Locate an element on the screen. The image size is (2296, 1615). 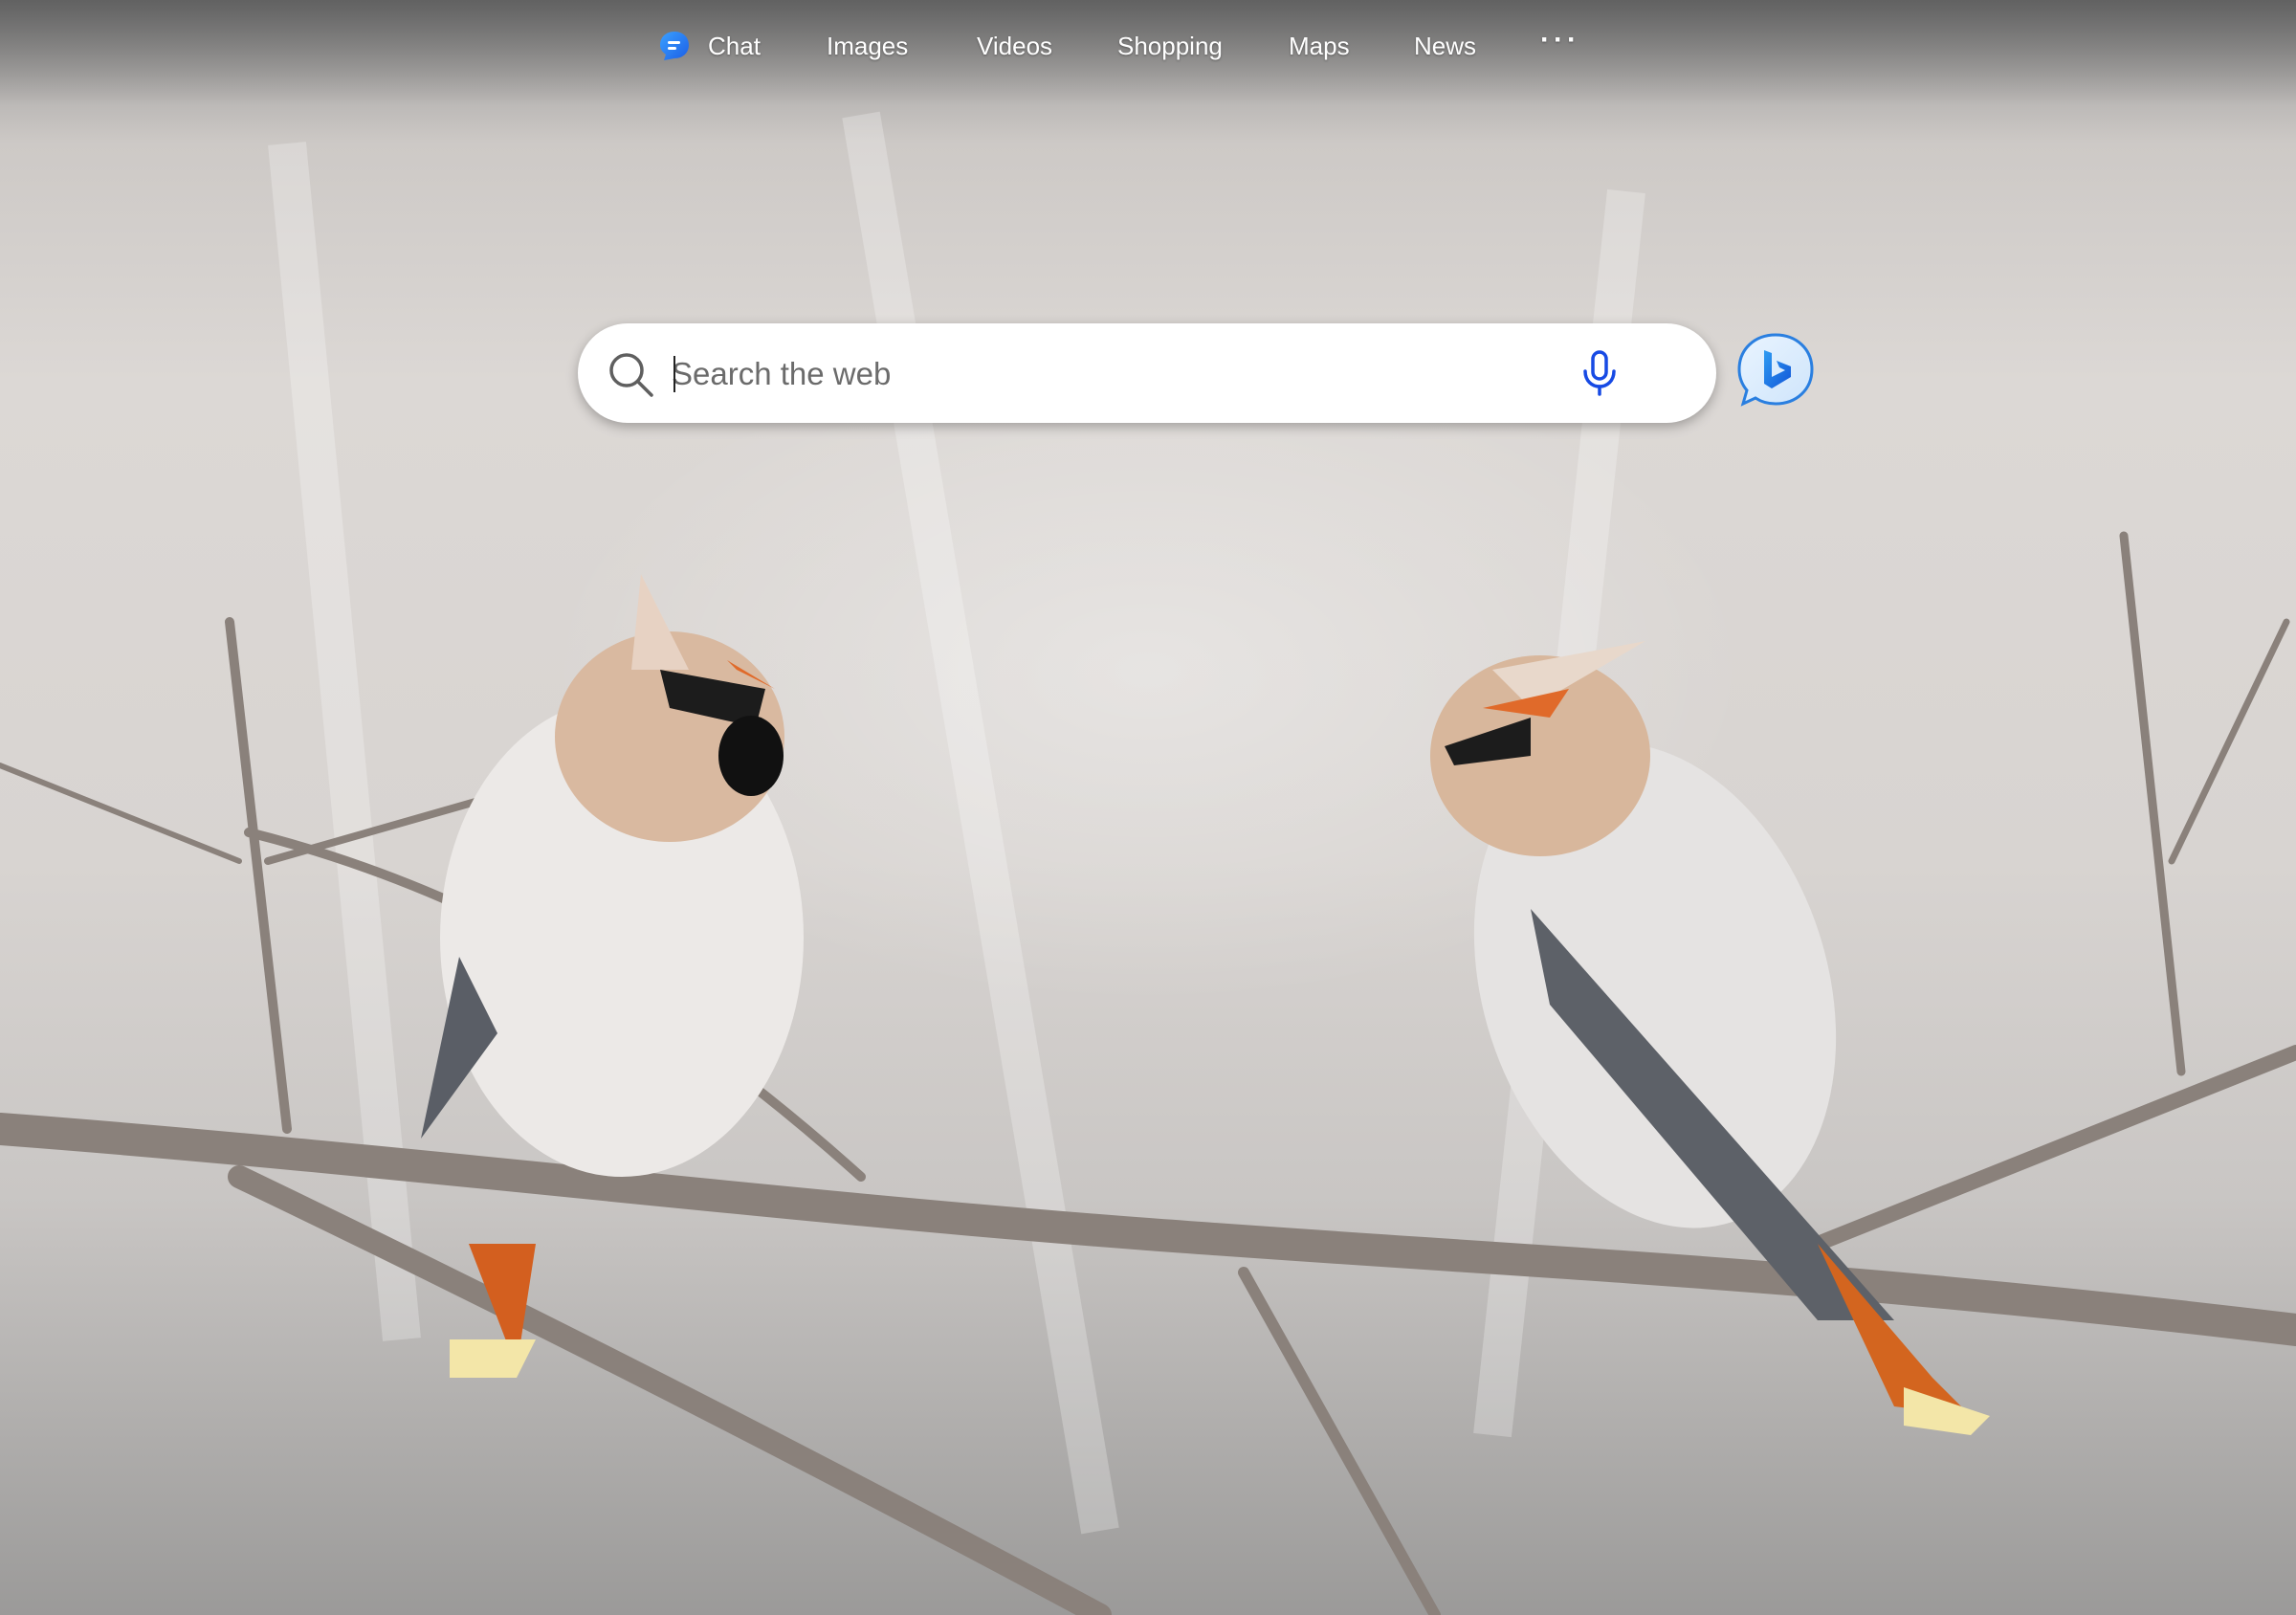
search-input is located at coordinates (1102, 374).